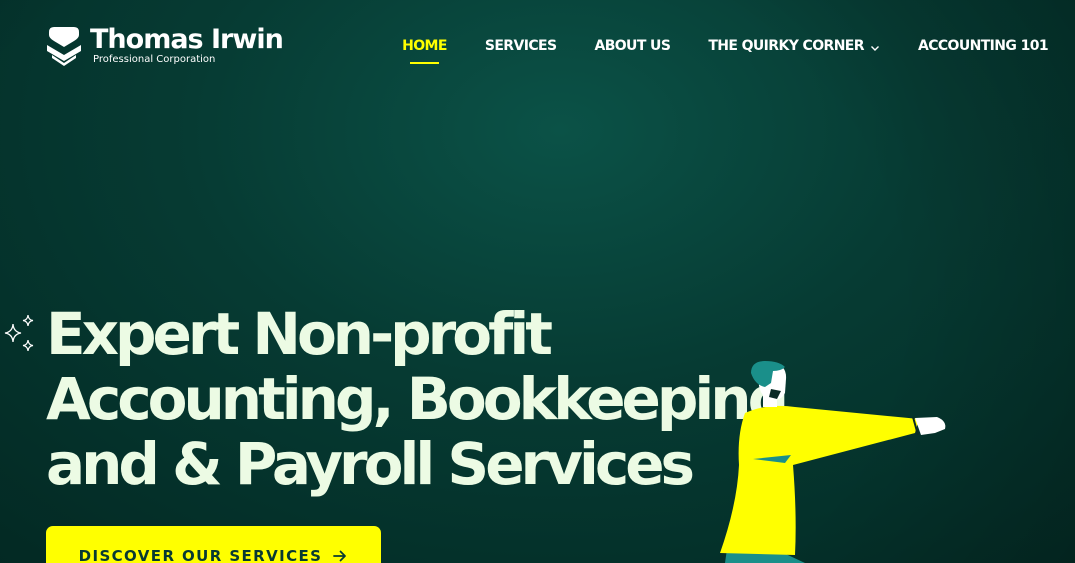 This screenshot has height=563, width=1075. What do you see at coordinates (874, 48) in the screenshot?
I see `chevron-down-icon` at bounding box center [874, 48].